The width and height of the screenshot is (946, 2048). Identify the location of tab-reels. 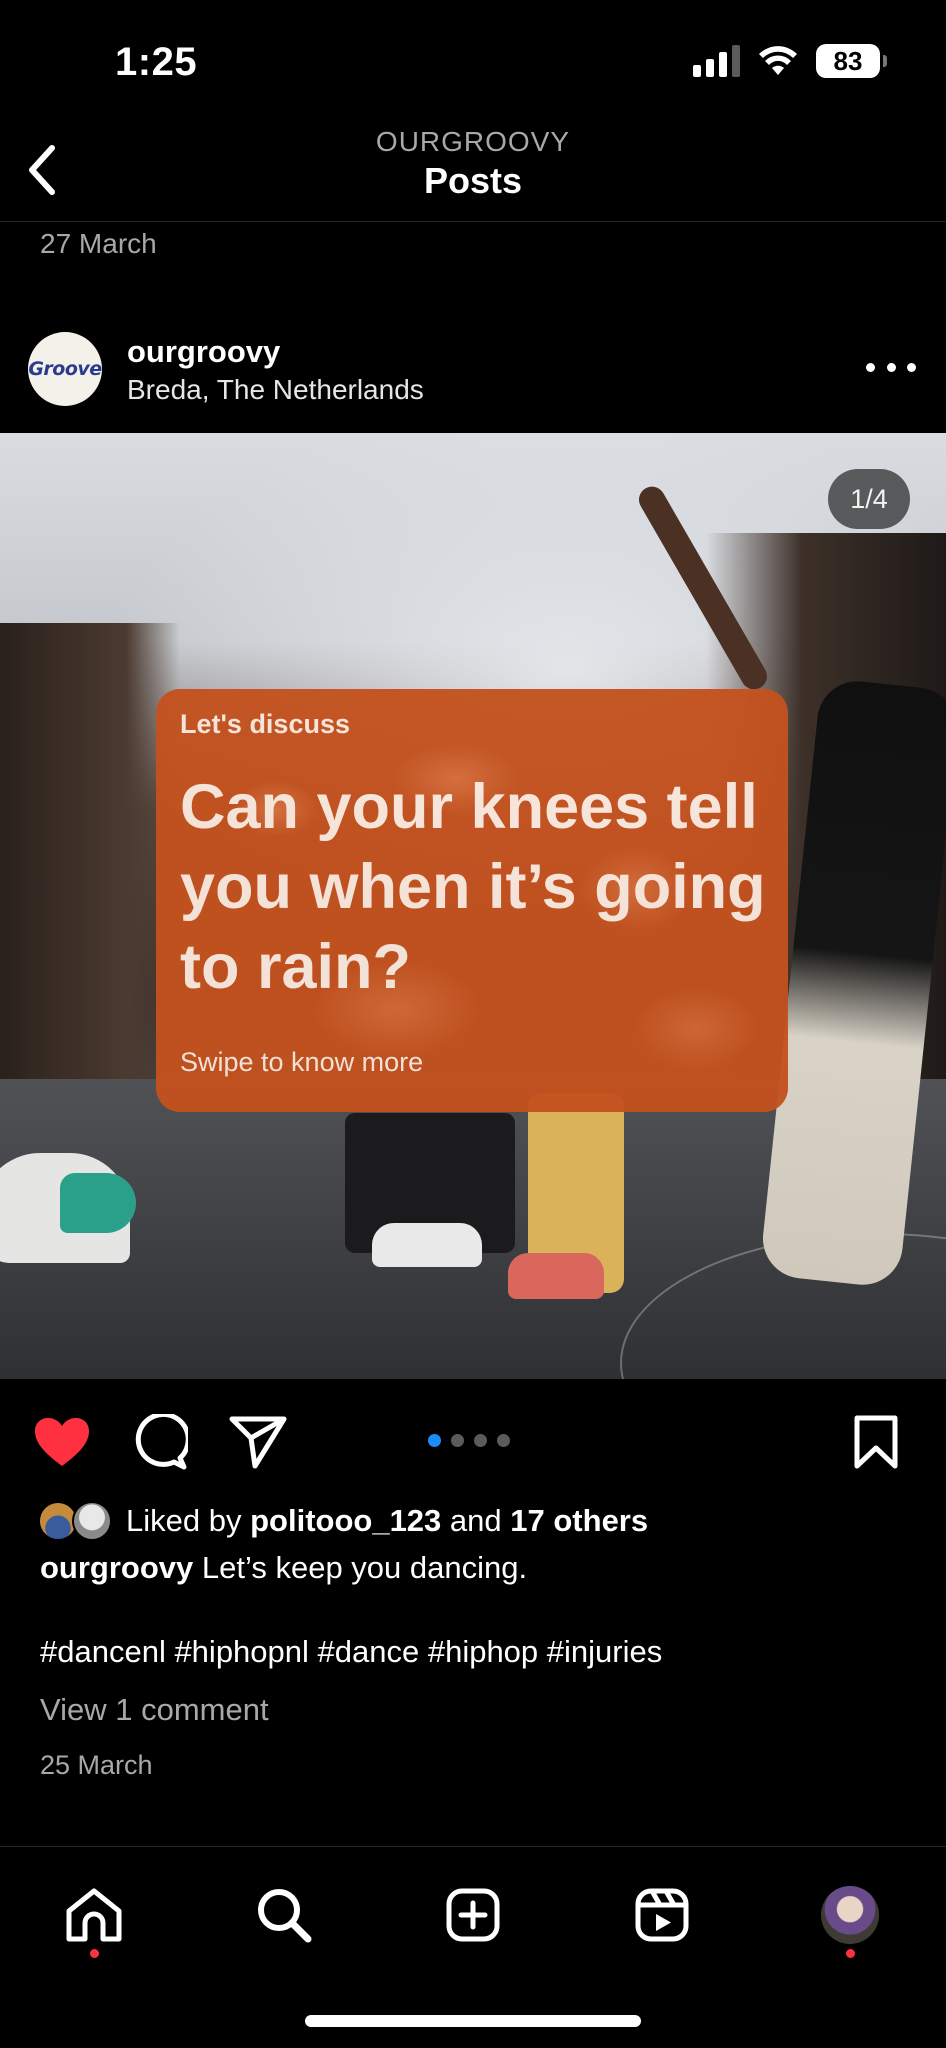
(662, 1915).